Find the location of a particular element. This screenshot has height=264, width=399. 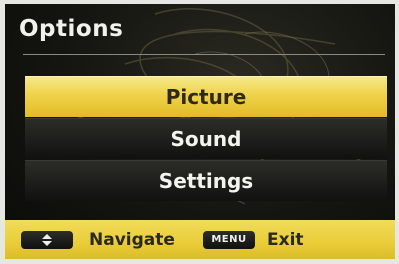

help-bar: Navigate MENU Exit is located at coordinates (200, 239).